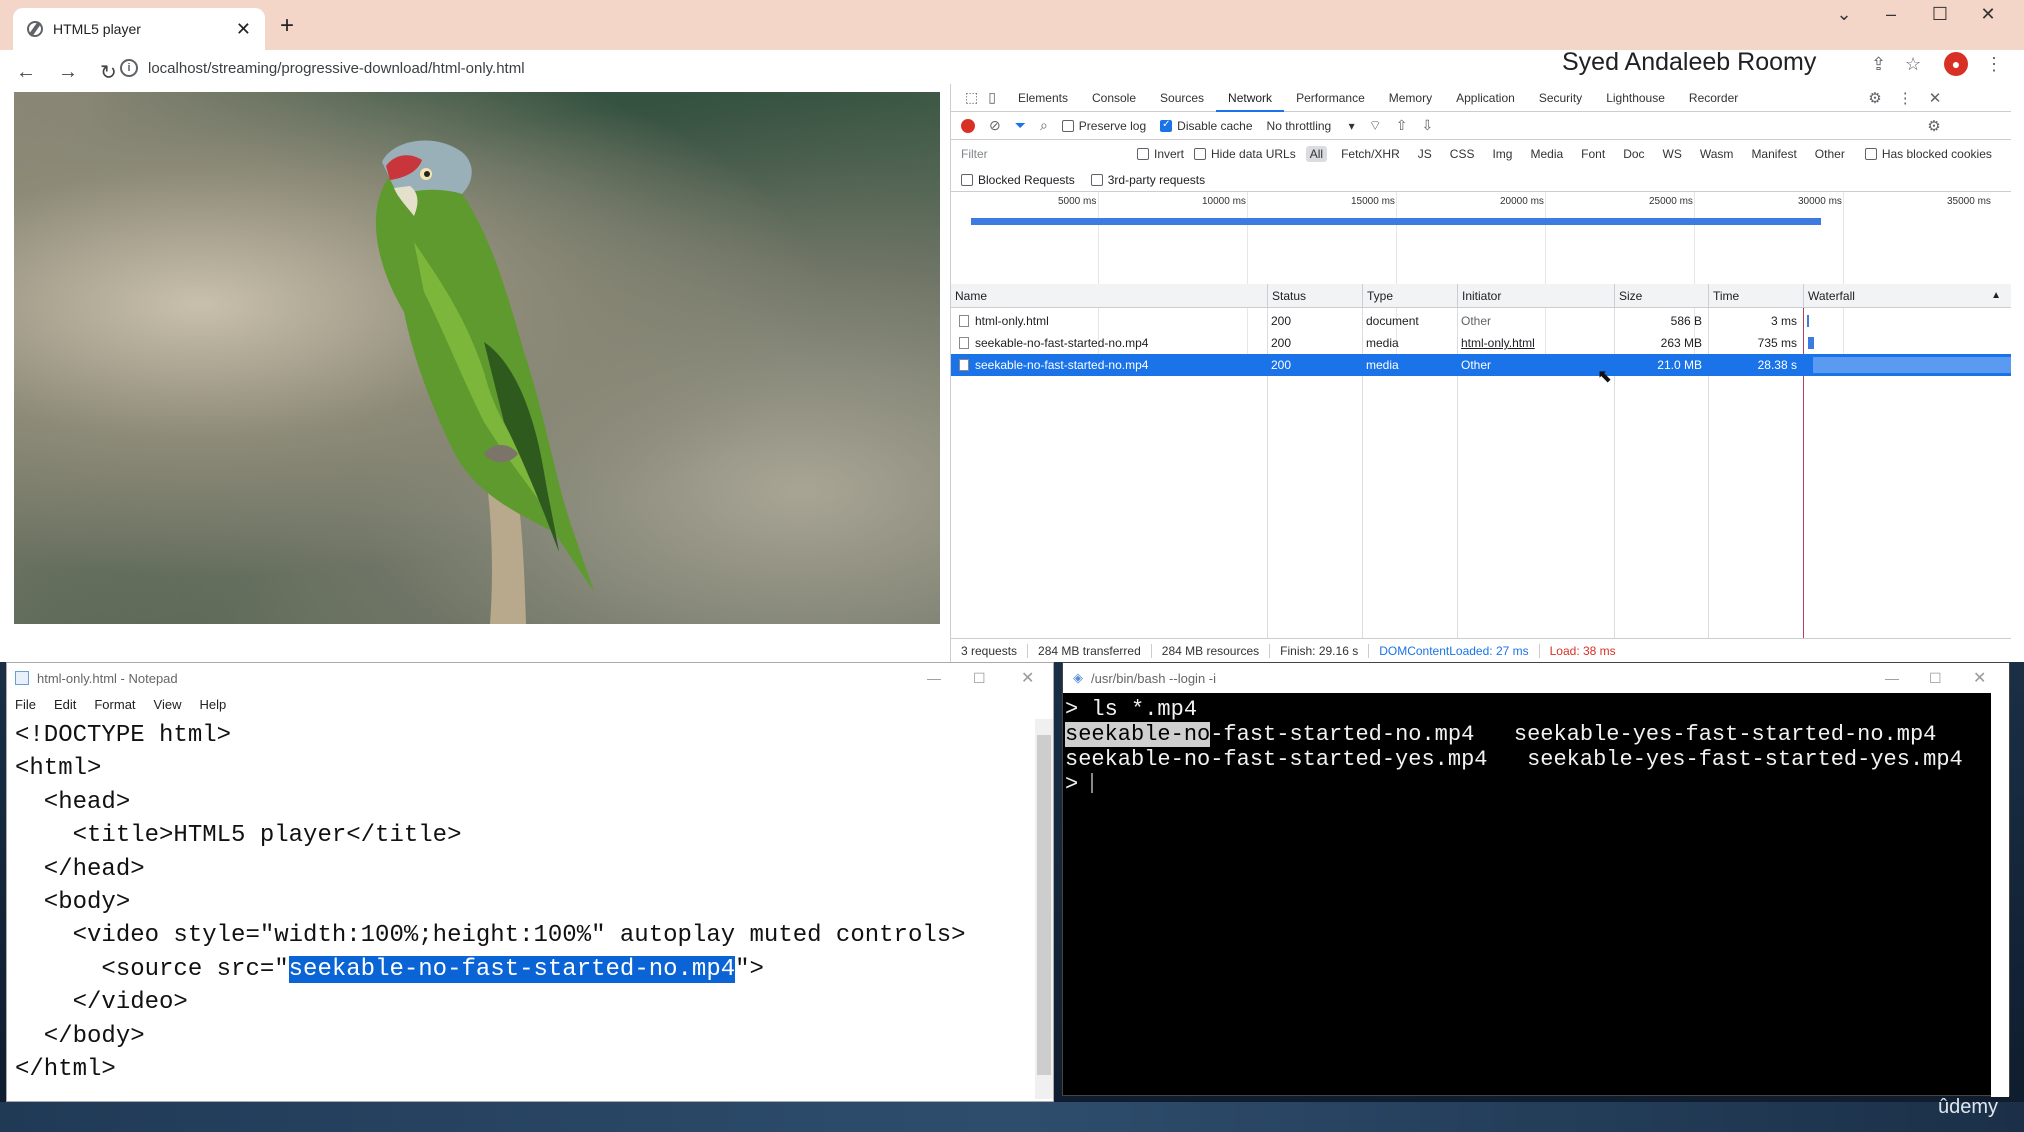  Describe the element at coordinates (995, 125) in the screenshot. I see `clear-icon: ⊘` at that location.